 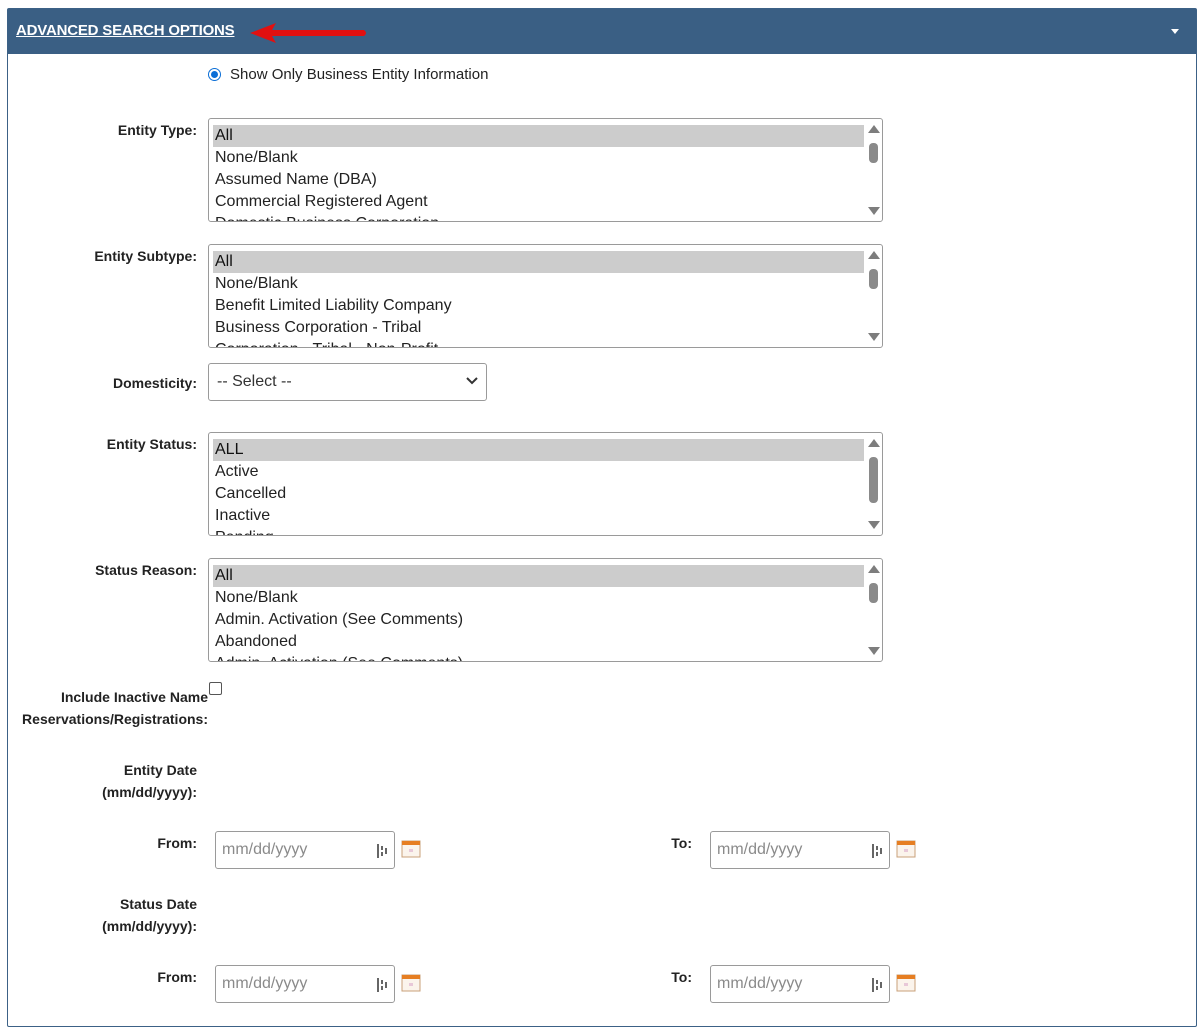 I want to click on list-option: Domestic Business Corporation, so click(x=538, y=217).